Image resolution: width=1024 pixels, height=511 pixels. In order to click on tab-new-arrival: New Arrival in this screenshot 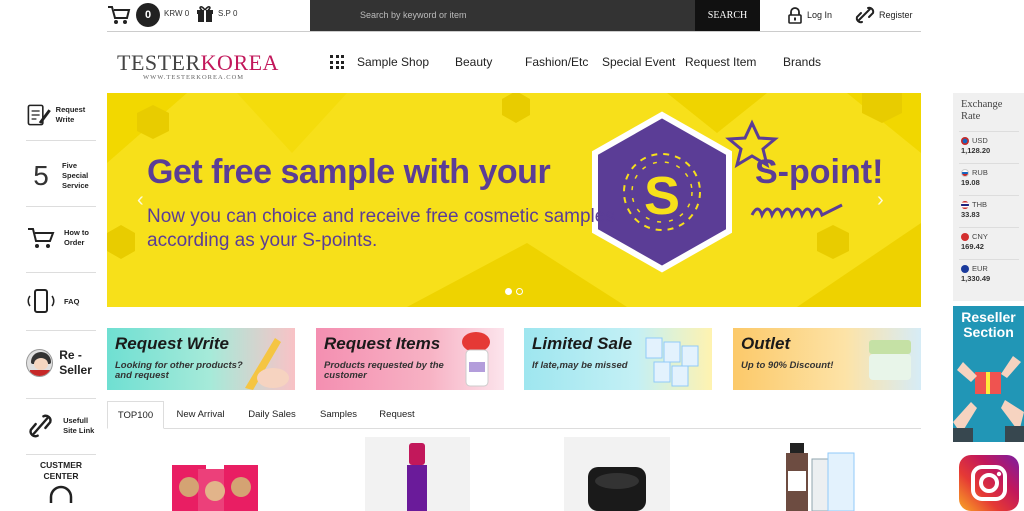, I will do `click(200, 415)`.